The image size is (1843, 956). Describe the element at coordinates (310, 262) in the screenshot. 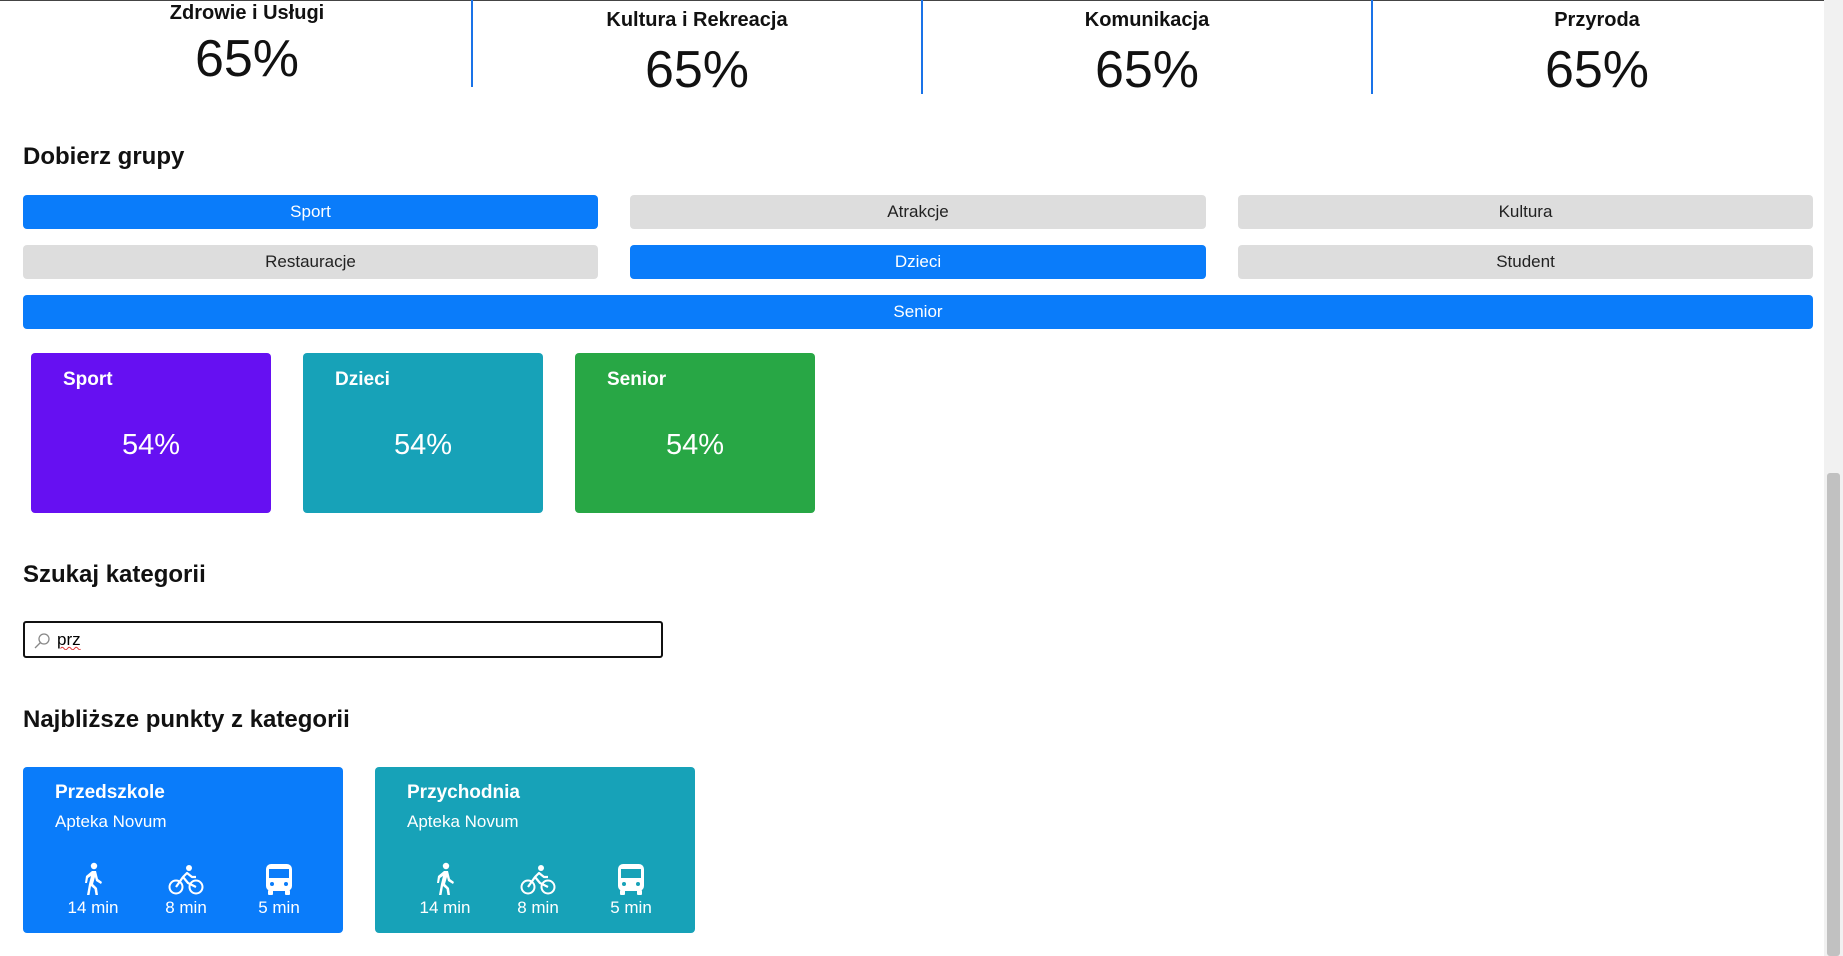

I see `group-button-restauracje: Restauracje` at that location.